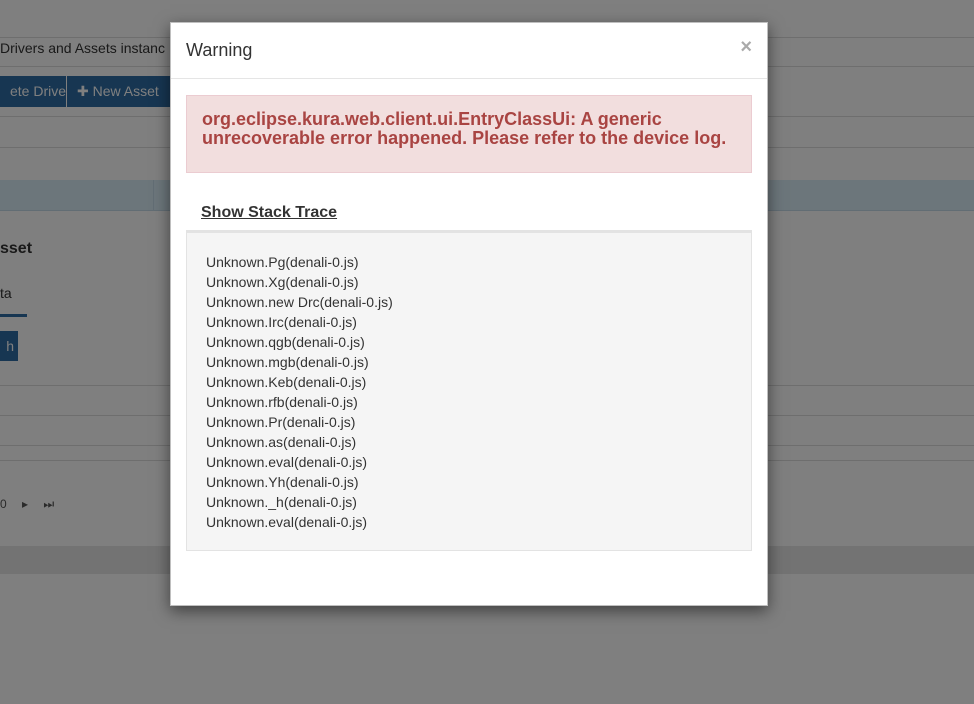  I want to click on stack-trace-line: Unknown.mgb(denali-0.js), so click(287, 362).